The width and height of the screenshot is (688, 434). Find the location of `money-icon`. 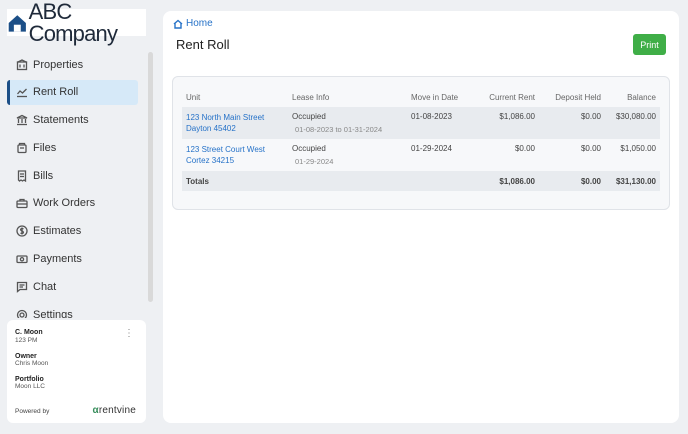

money-icon is located at coordinates (22, 259).